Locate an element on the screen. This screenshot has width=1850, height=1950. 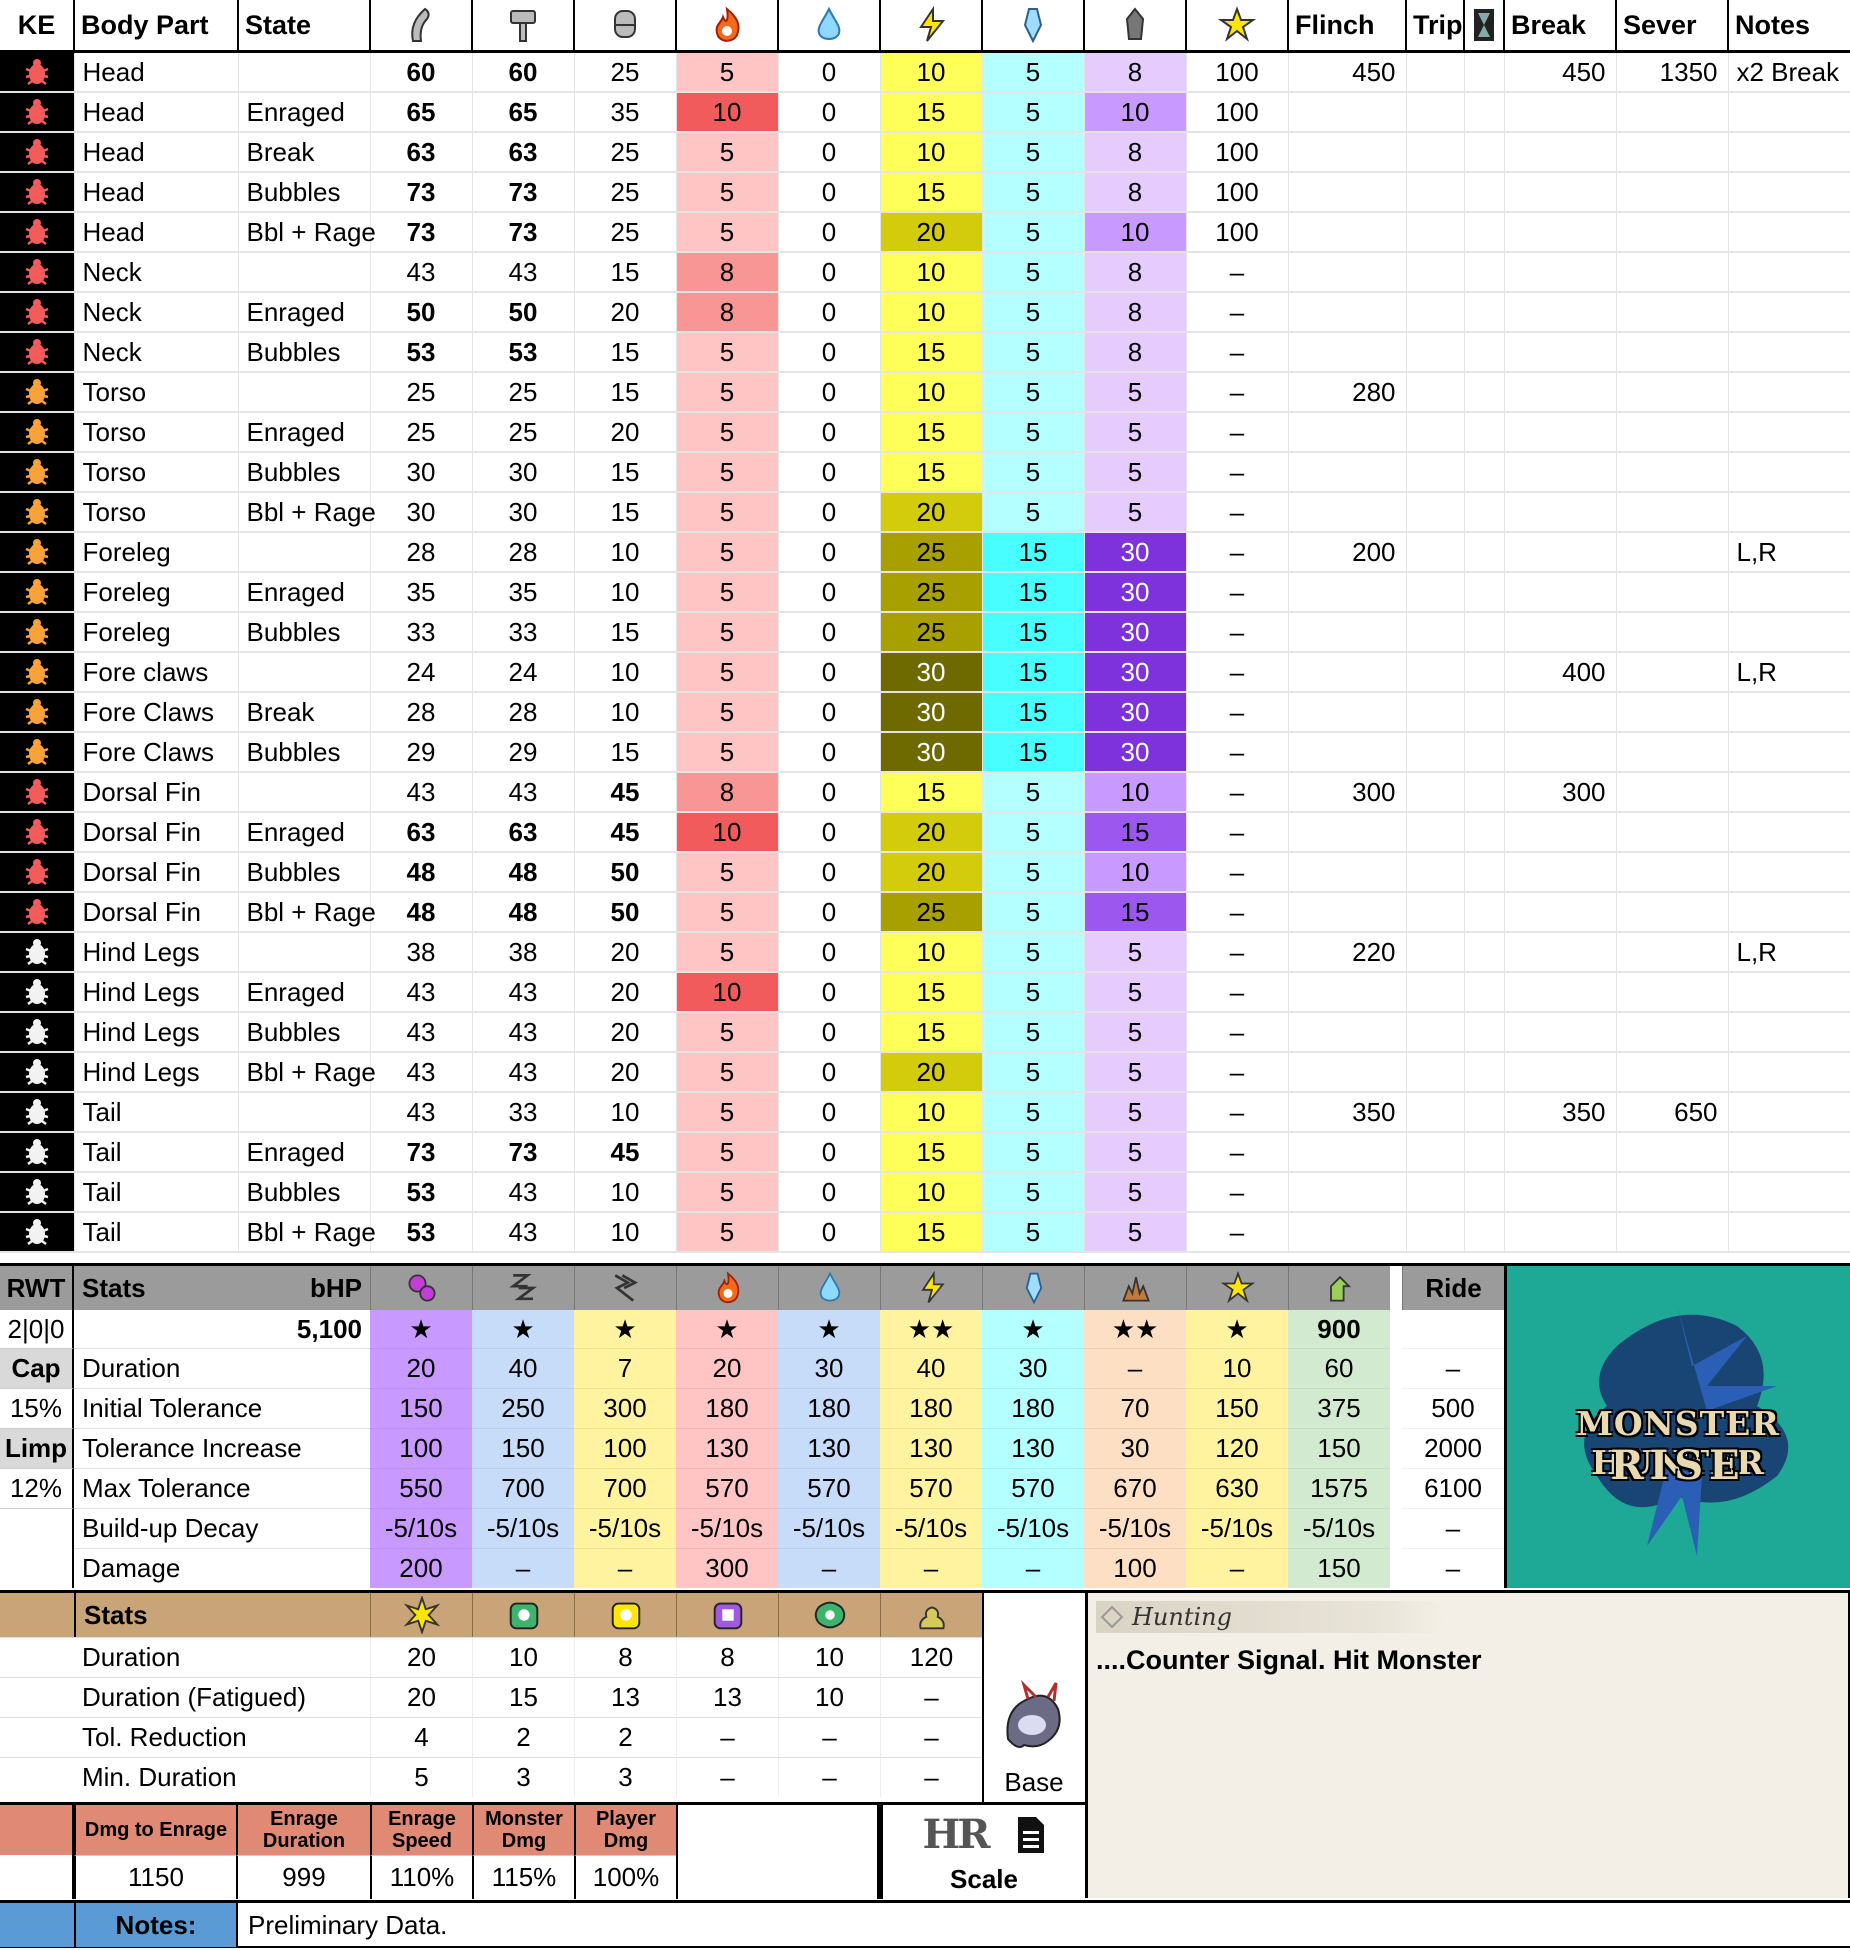
flash-icon is located at coordinates (421, 1615).